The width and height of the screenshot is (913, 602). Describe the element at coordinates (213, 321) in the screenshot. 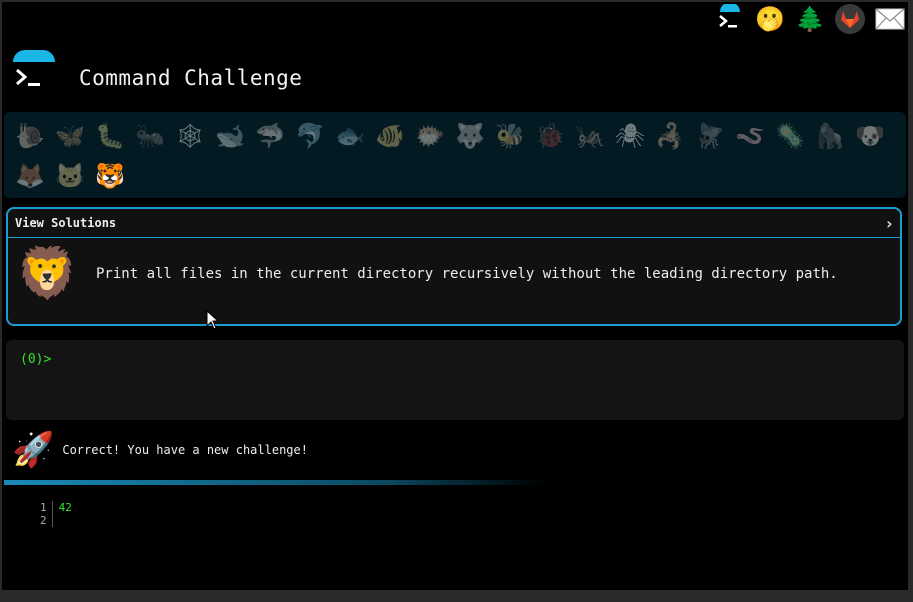

I see `mouse-cursor-icon` at that location.